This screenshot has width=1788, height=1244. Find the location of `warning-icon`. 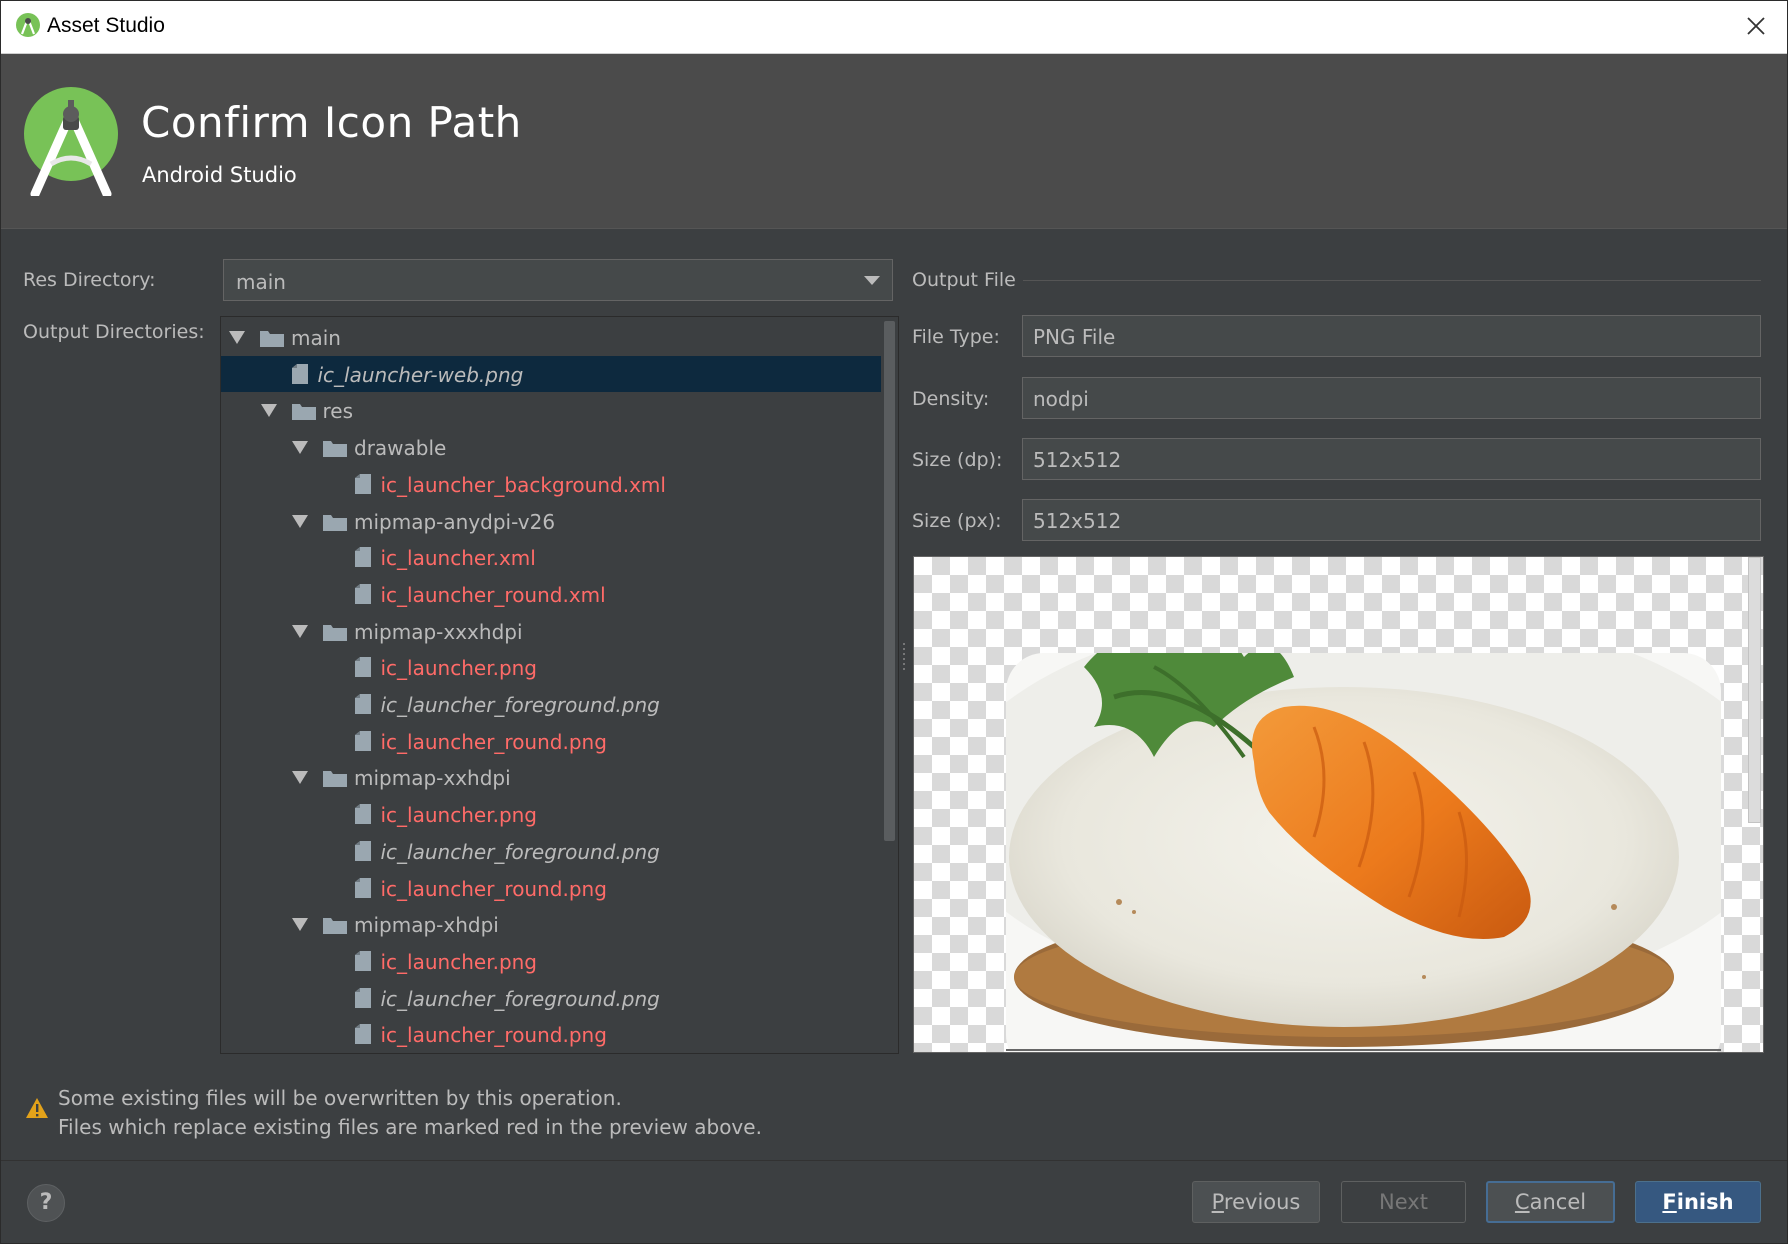

warning-icon is located at coordinates (37, 1108).